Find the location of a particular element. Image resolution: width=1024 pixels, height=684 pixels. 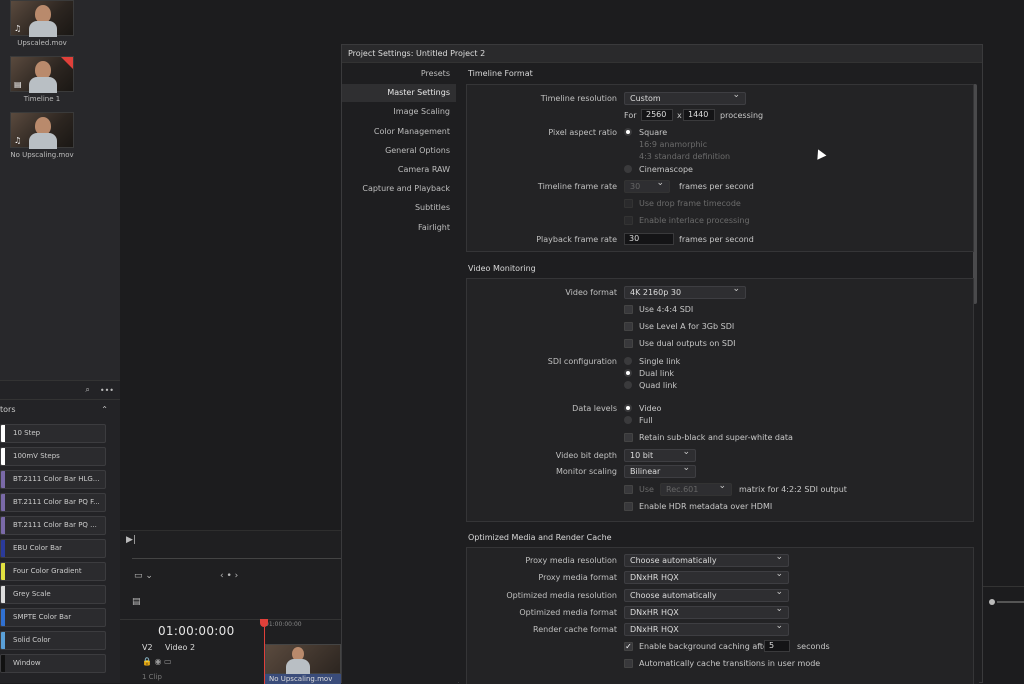

collapse-icon: ⌃ is located at coordinates (104, 409).